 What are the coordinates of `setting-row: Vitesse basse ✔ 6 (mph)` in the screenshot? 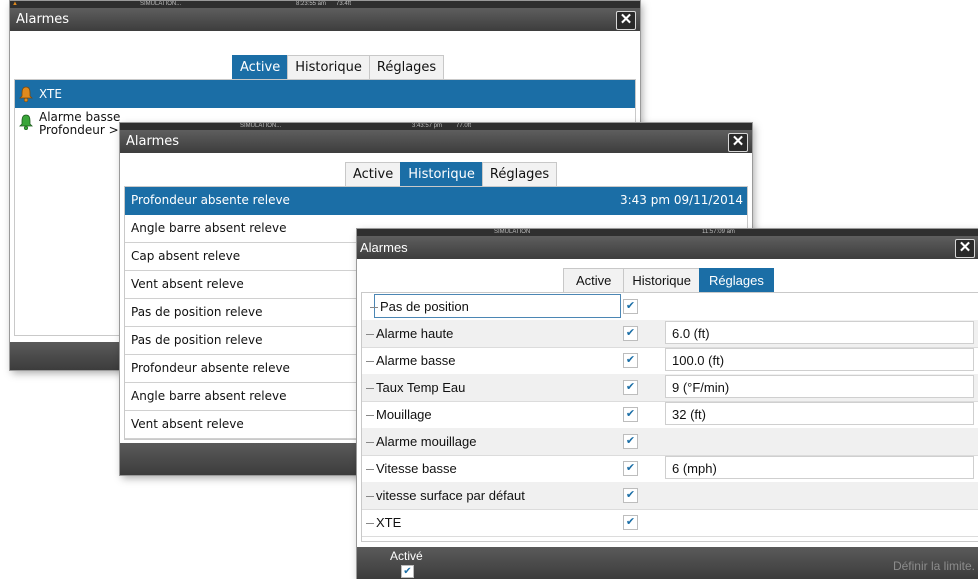 It's located at (670, 469).